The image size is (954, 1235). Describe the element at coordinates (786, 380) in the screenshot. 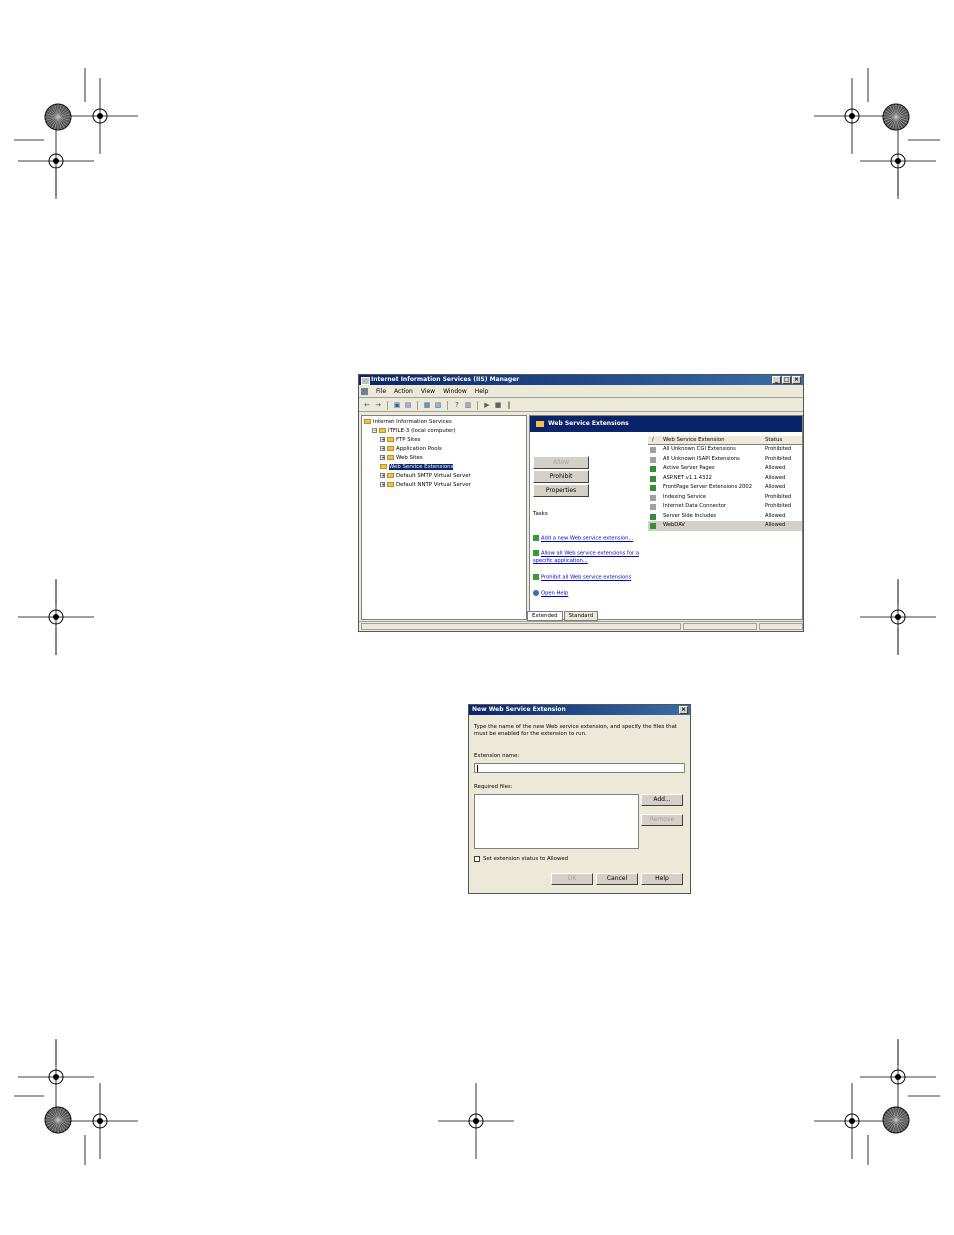

I see `maximize-button: □` at that location.